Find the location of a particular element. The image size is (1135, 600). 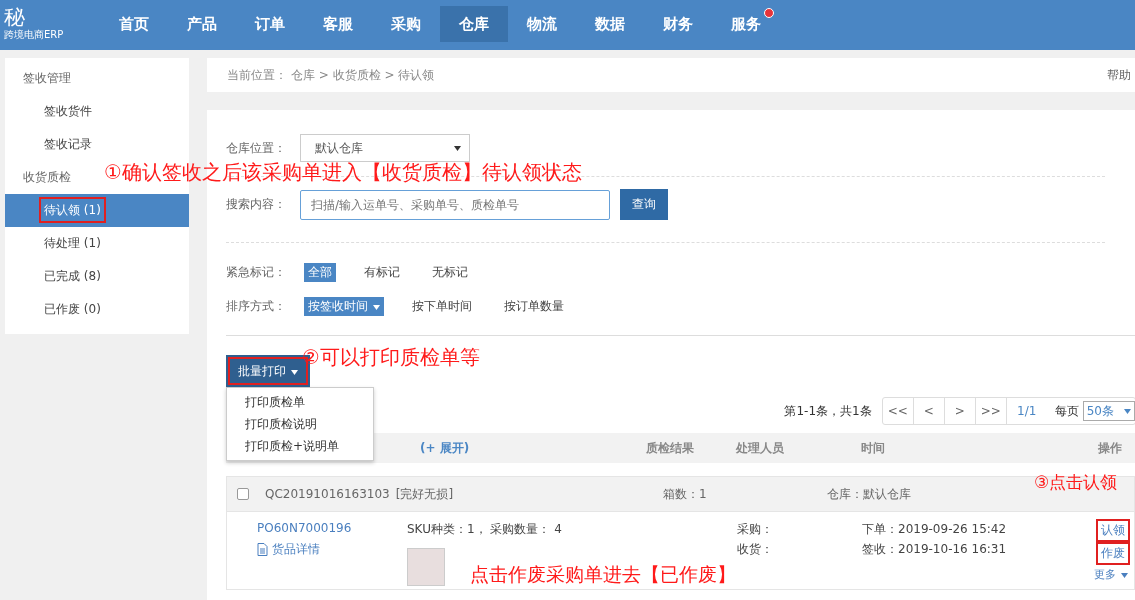

receiver-label: 收货： is located at coordinates (755, 549).